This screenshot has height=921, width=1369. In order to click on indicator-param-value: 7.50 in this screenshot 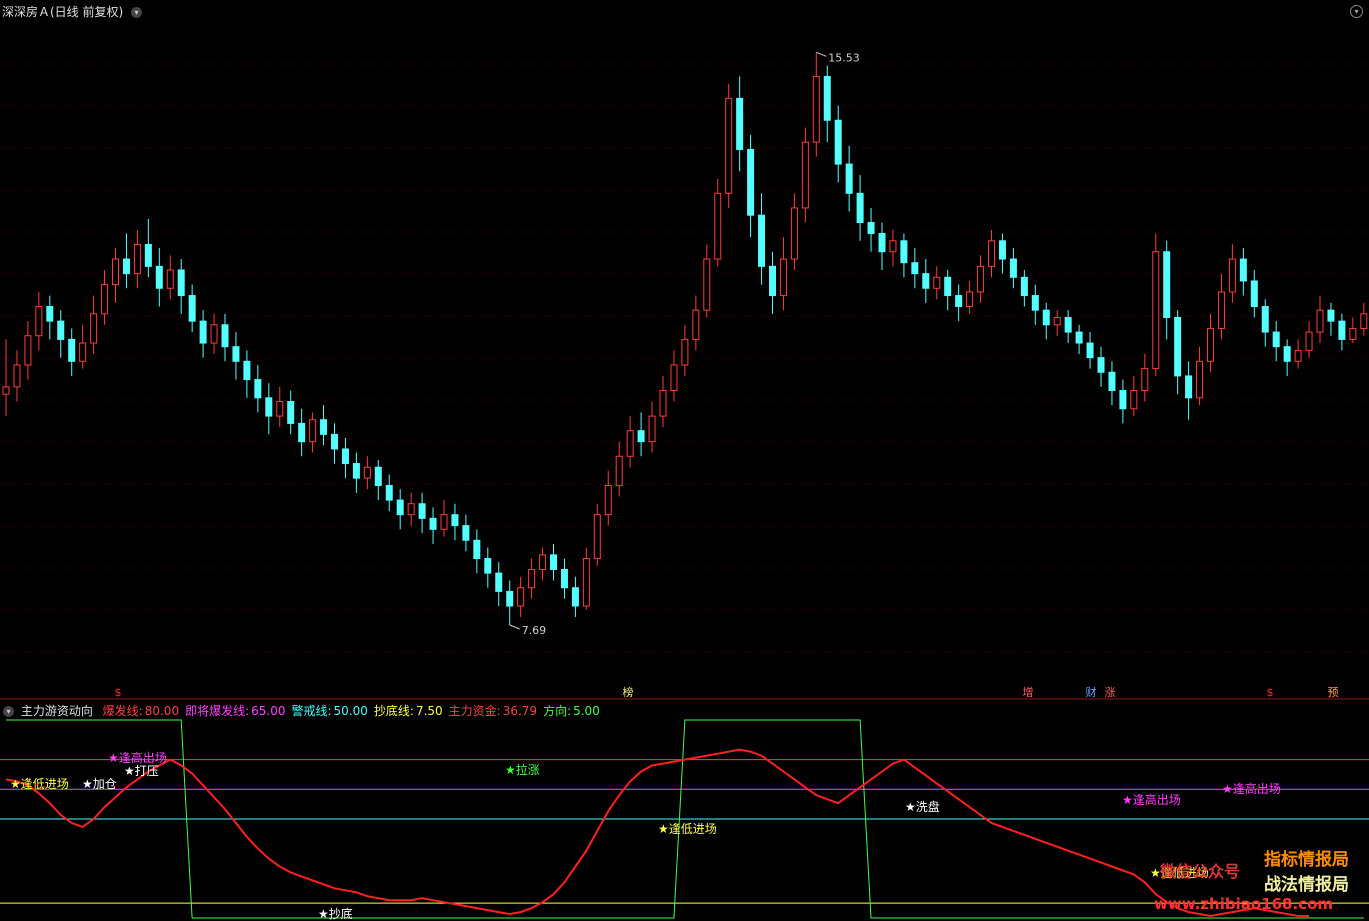, I will do `click(429, 711)`.